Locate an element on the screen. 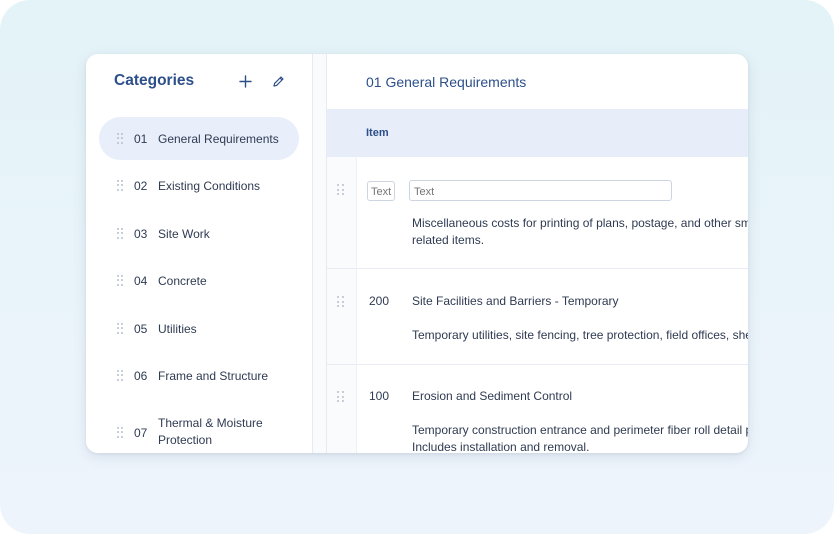 The width and height of the screenshot is (834, 534). sidebar-item-thermal-moisture: 07 Thermal & Moisture Protection is located at coordinates (199, 429).